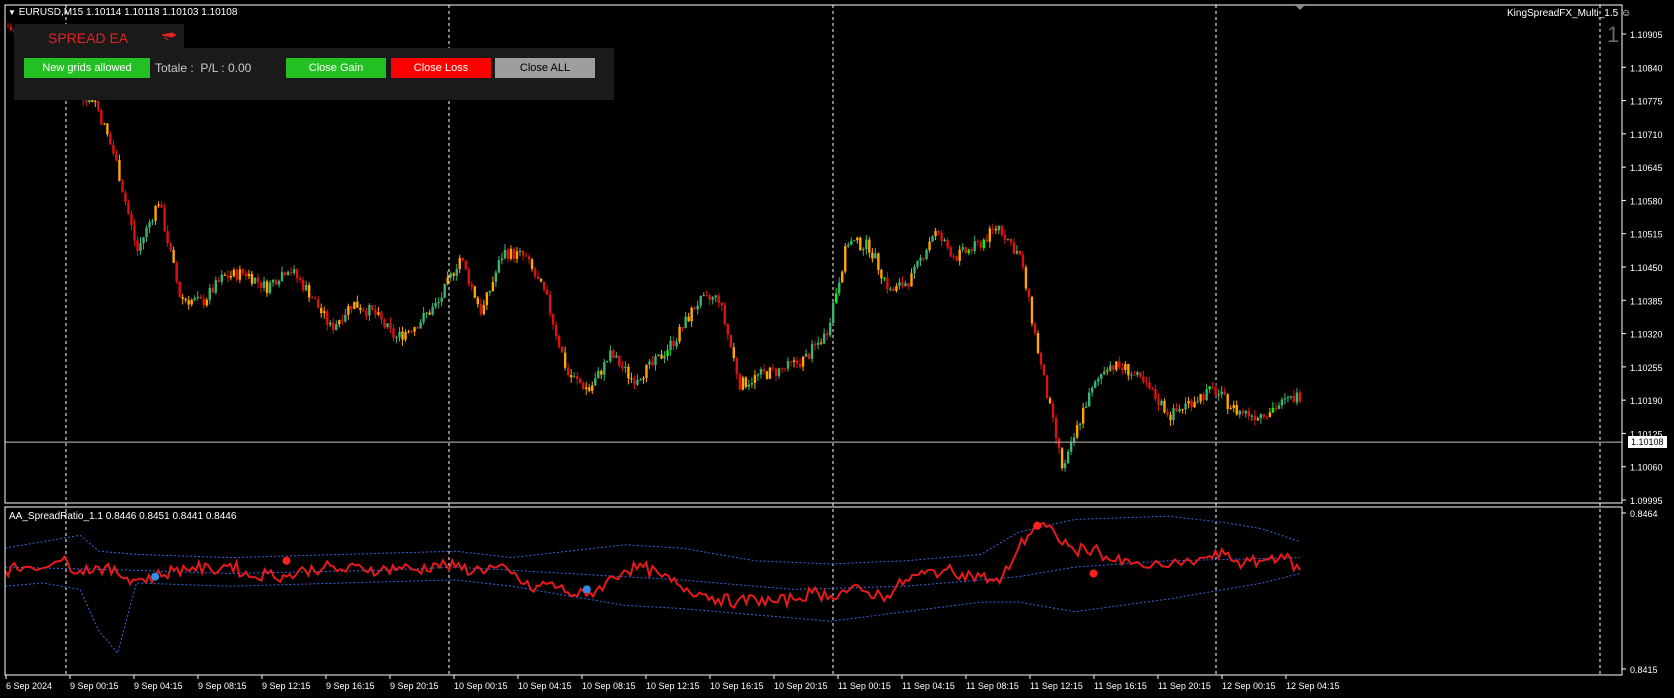 Image resolution: width=1674 pixels, height=698 pixels. What do you see at coordinates (87, 68) in the screenshot?
I see `new-grids-button: New grids allowed` at bounding box center [87, 68].